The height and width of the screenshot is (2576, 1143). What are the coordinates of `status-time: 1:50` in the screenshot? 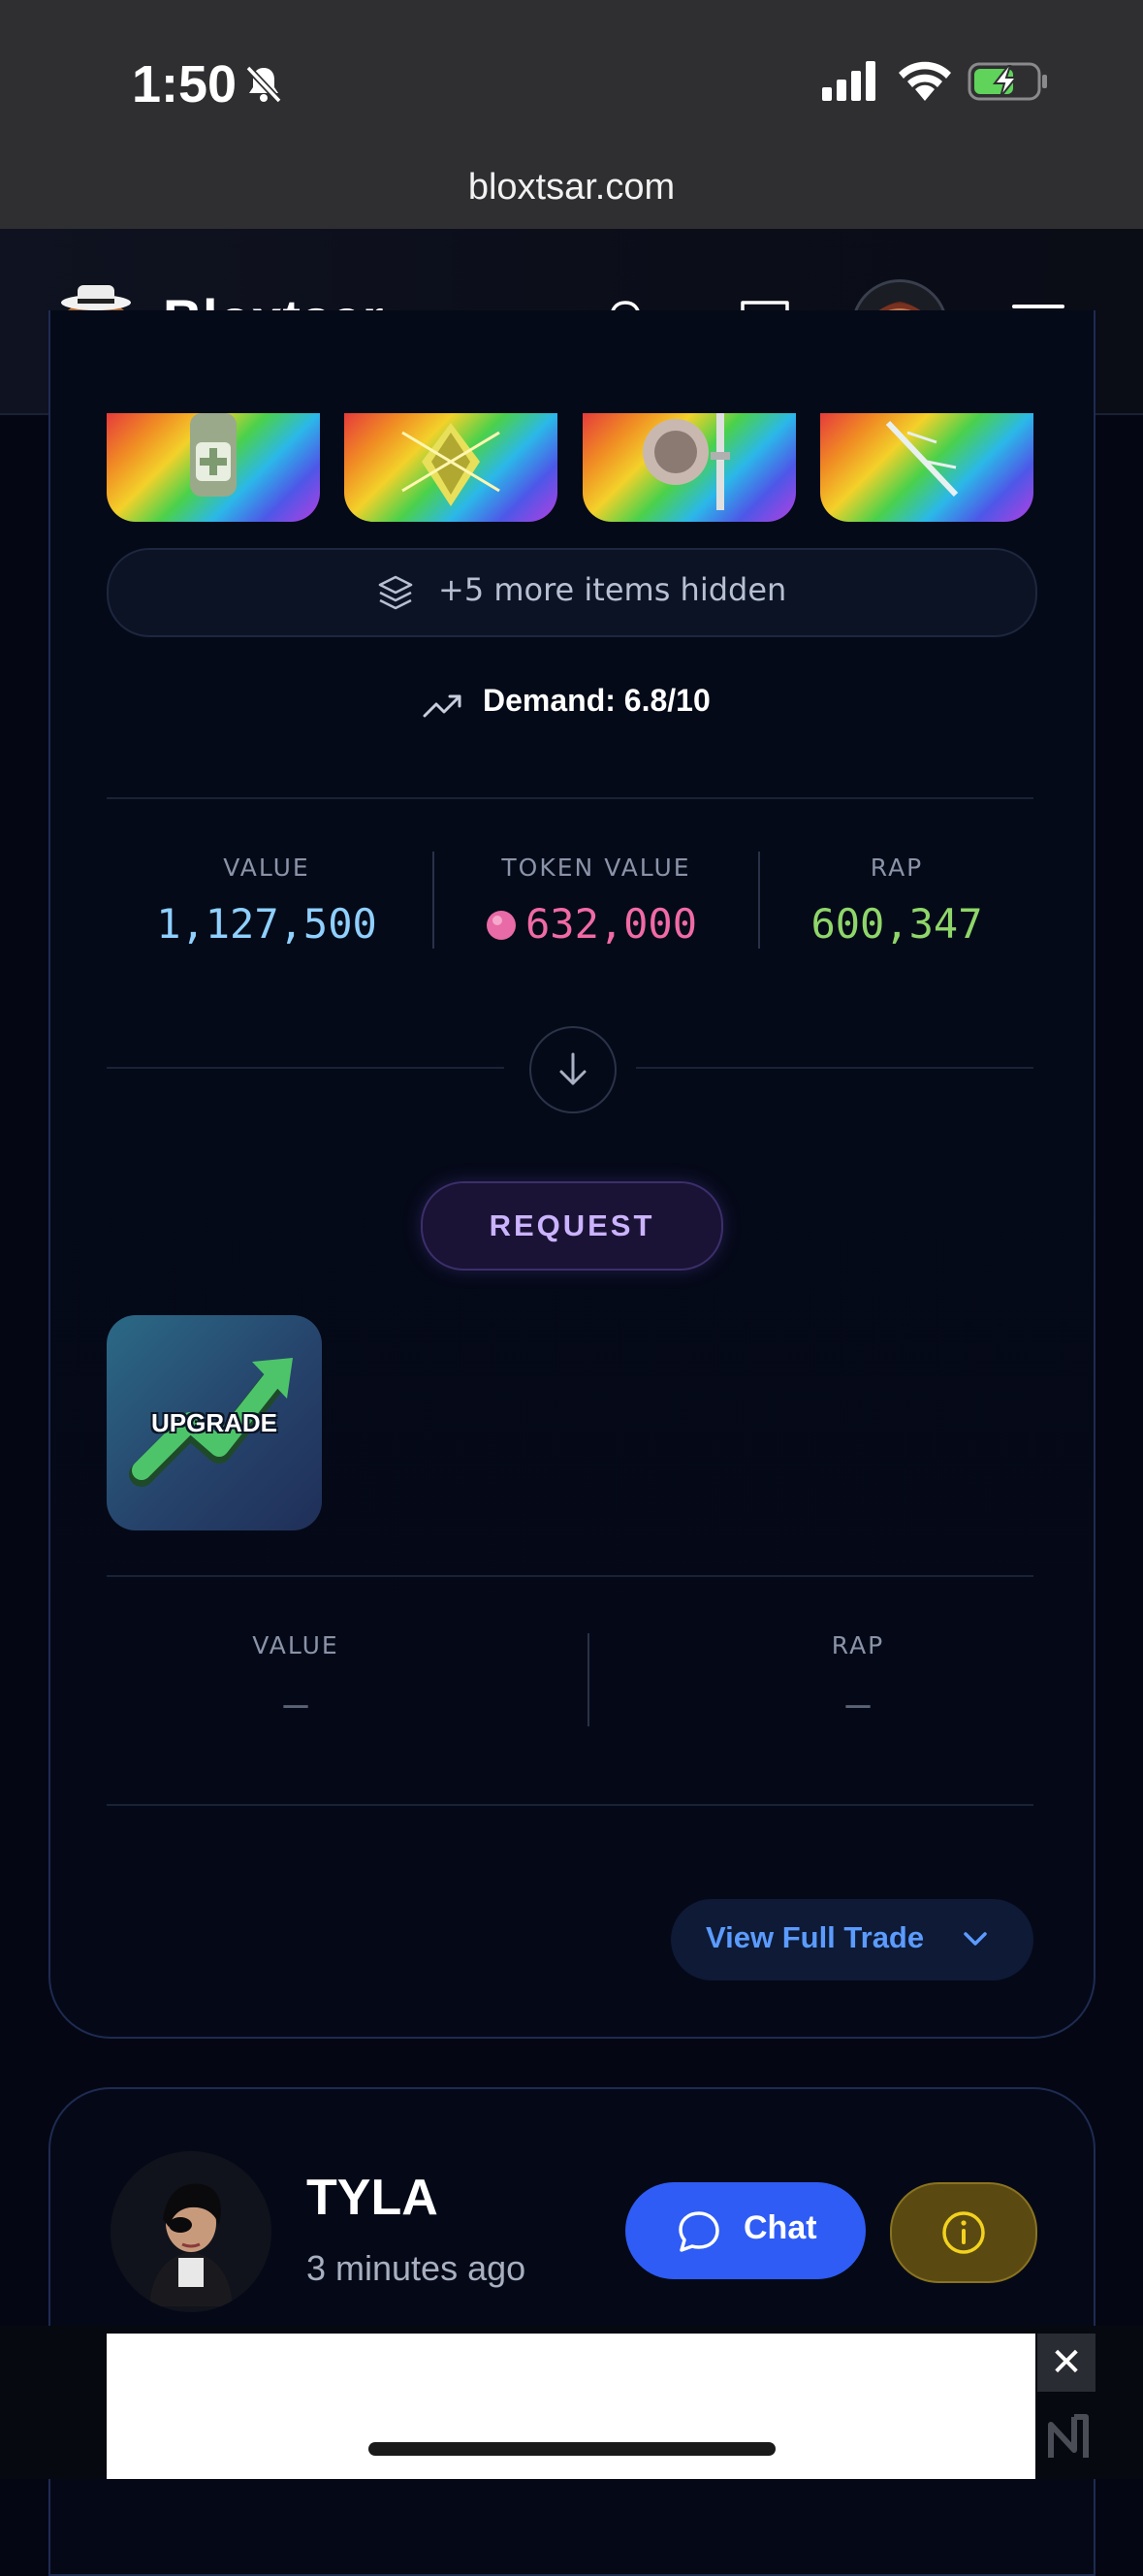 It's located at (185, 84).